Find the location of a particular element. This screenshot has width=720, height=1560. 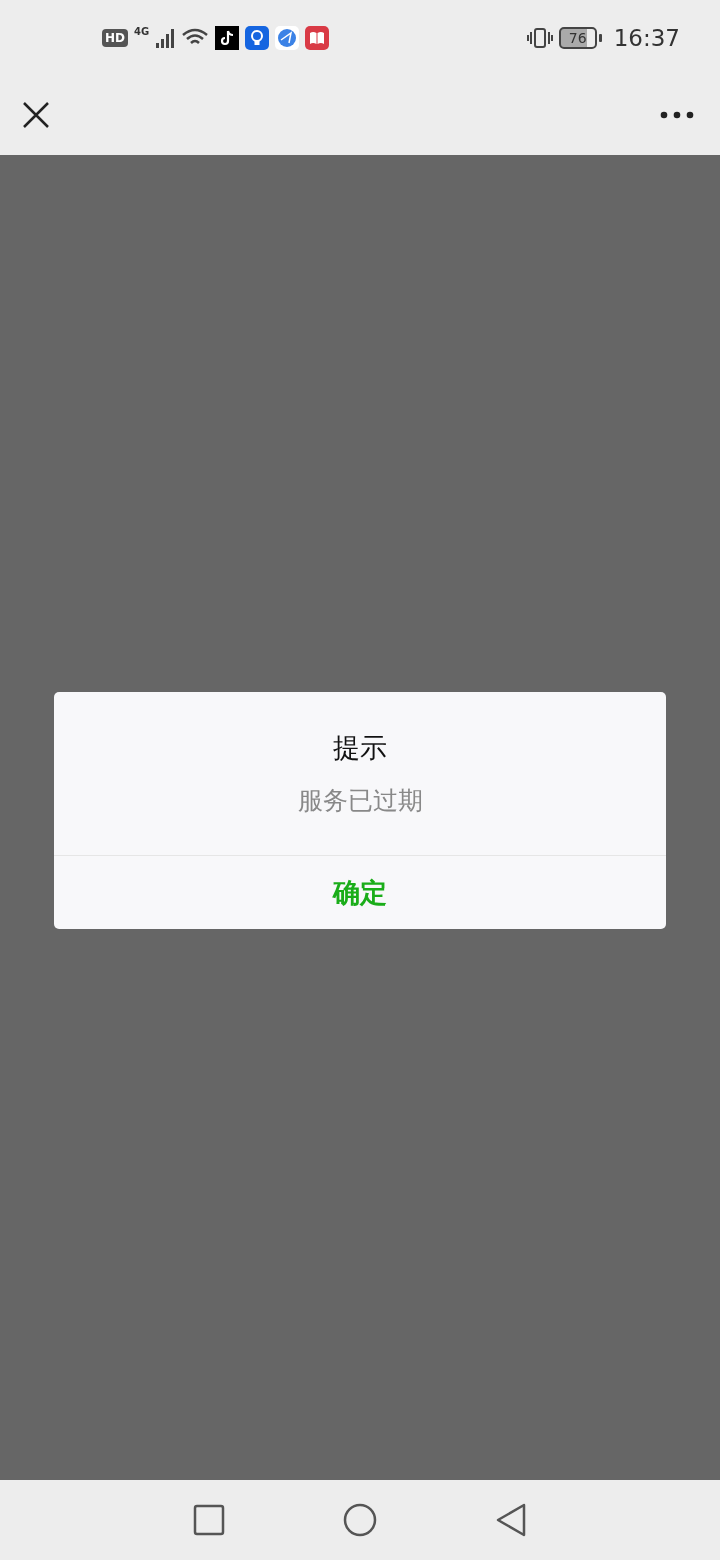

battery-icon: 76 is located at coordinates (577, 37).